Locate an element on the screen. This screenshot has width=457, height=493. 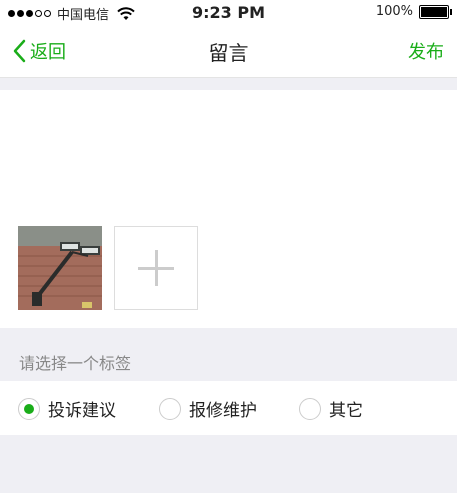
street-lamp-photo is located at coordinates (60, 268).